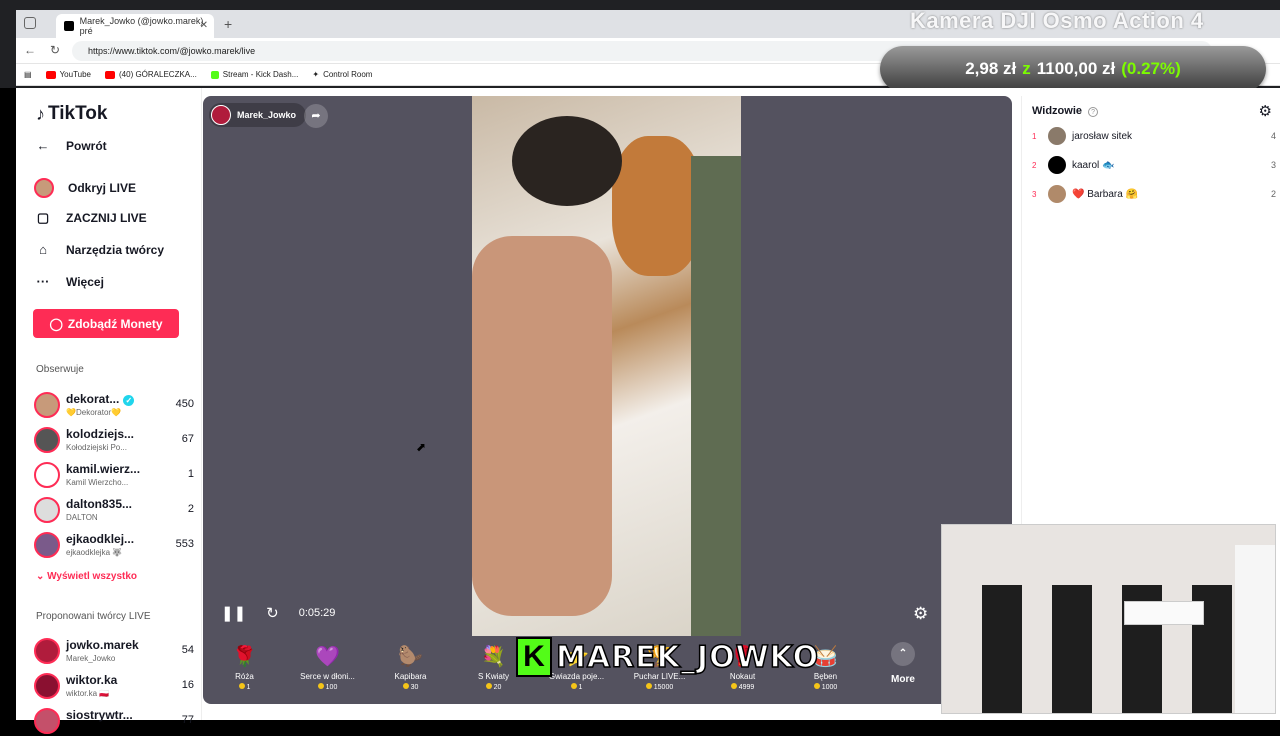 The image size is (1280, 736). I want to click on sidebar-item-wiecej: ··· Więcej, so click(69, 281).